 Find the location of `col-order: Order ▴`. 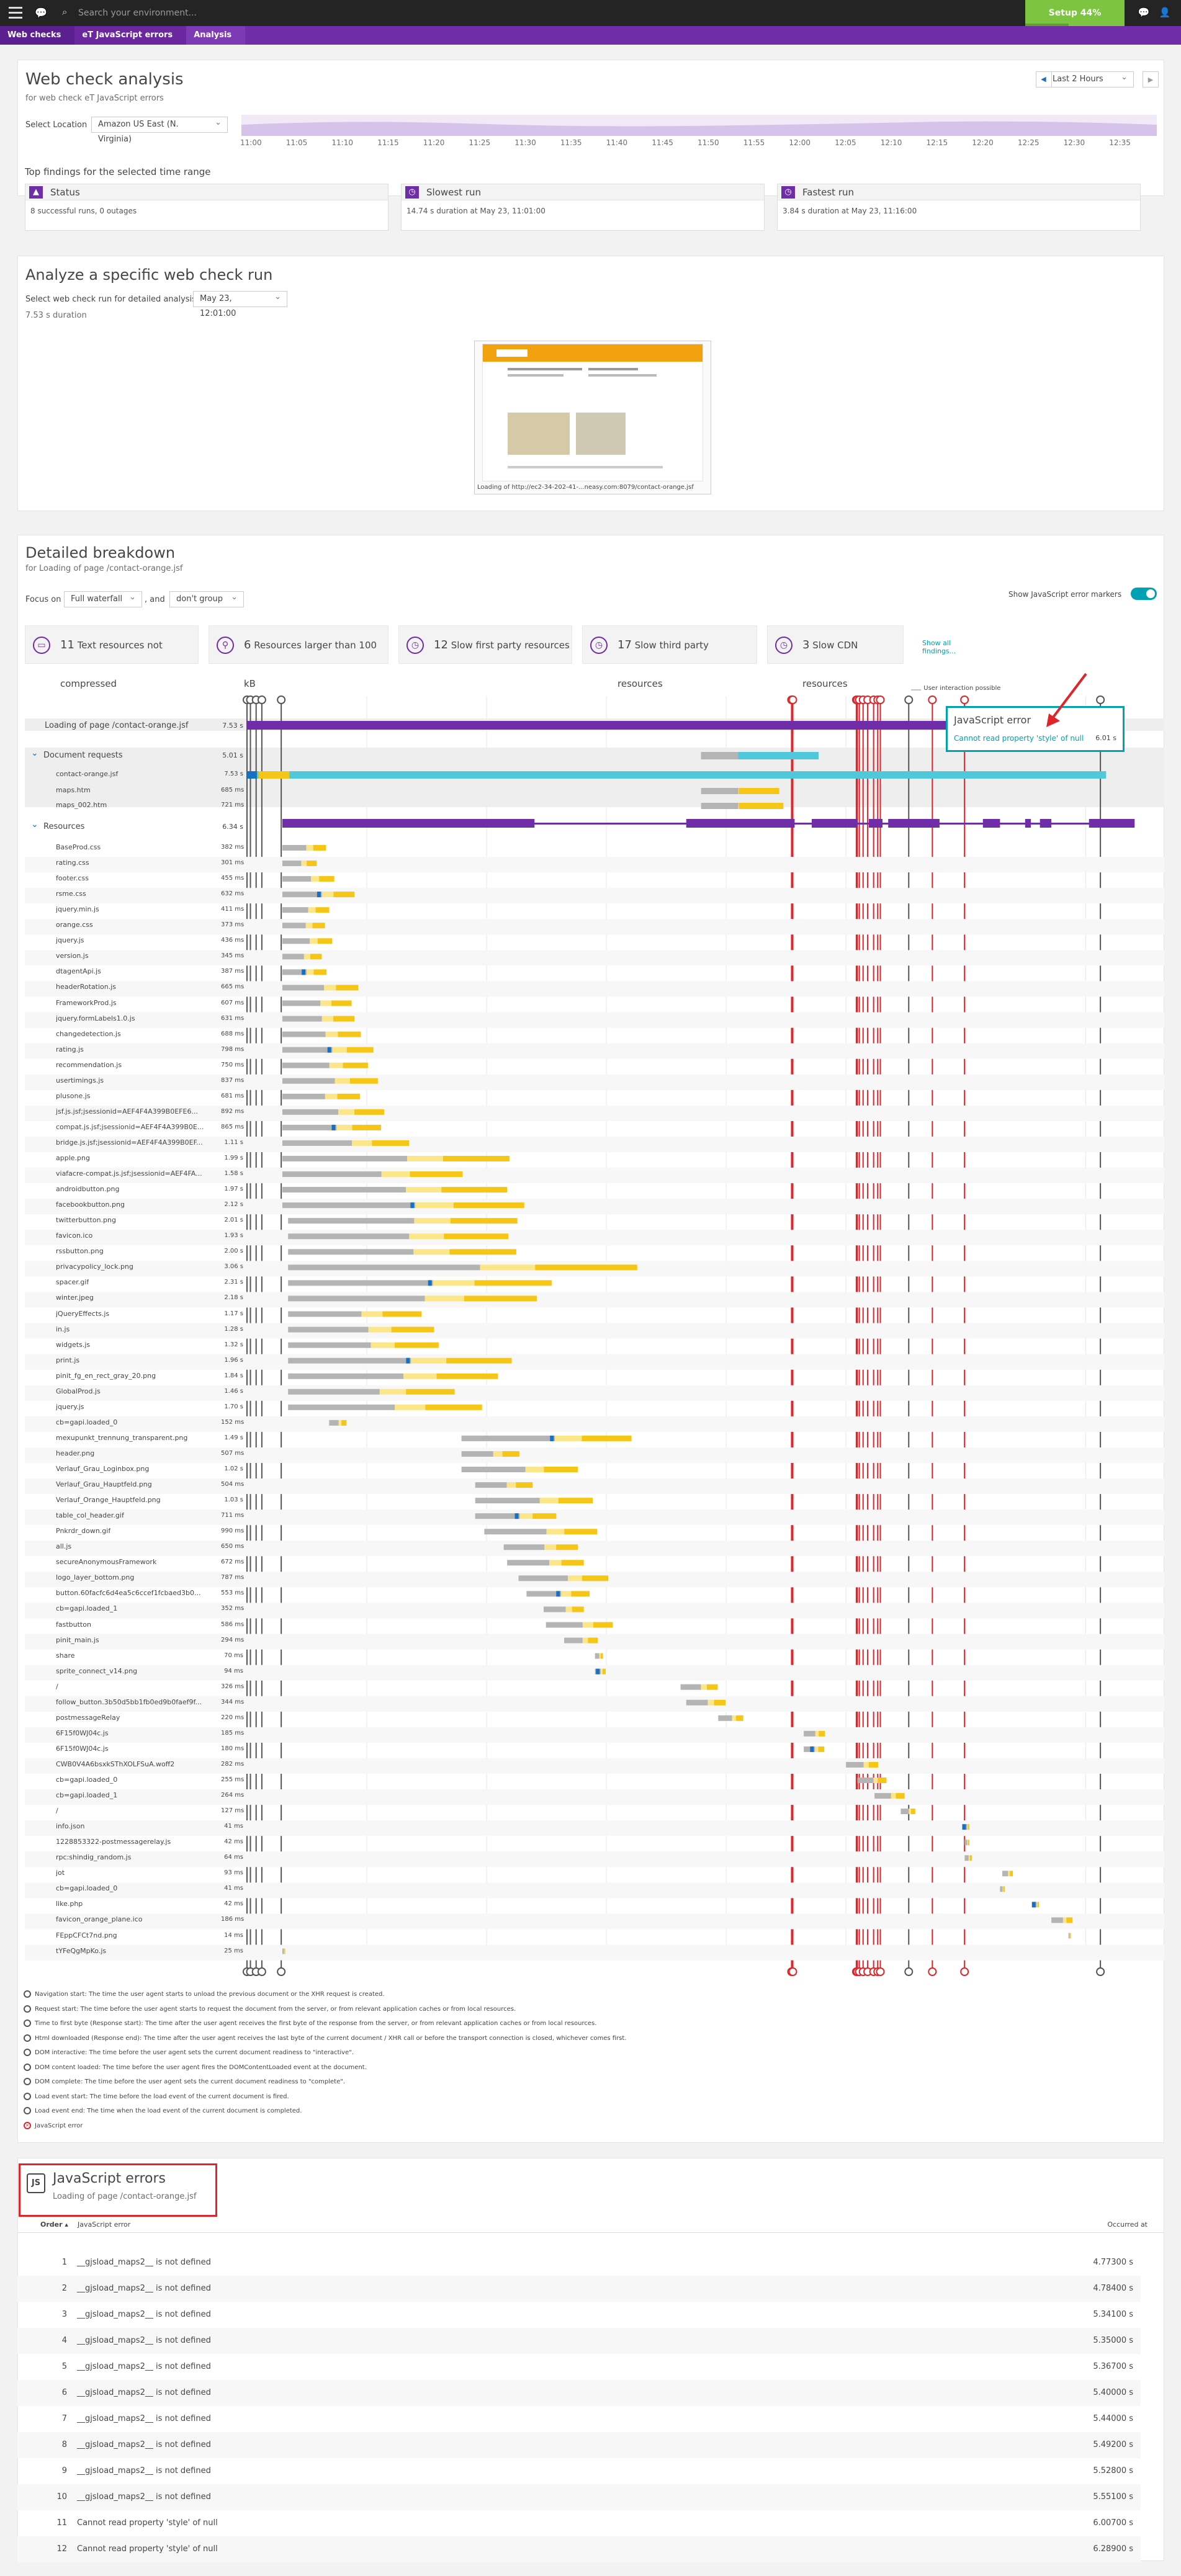

col-order: Order ▴ is located at coordinates (54, 2224).